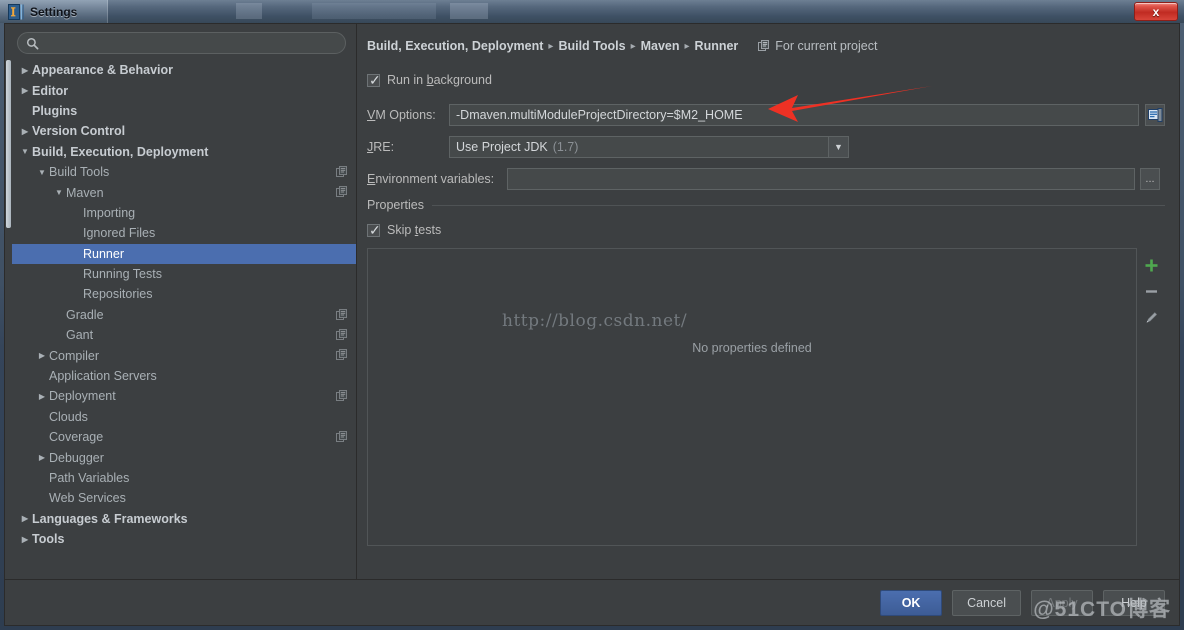 The image size is (1184, 630). Describe the element at coordinates (374, 80) in the screenshot. I see `run-in-background-checkbox-box: ✓` at that location.